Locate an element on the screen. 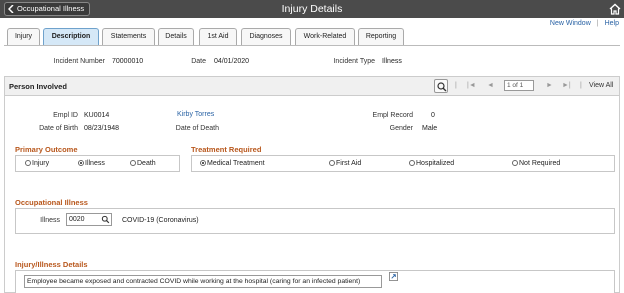  tab-label: 1st Aid is located at coordinates (218, 36).